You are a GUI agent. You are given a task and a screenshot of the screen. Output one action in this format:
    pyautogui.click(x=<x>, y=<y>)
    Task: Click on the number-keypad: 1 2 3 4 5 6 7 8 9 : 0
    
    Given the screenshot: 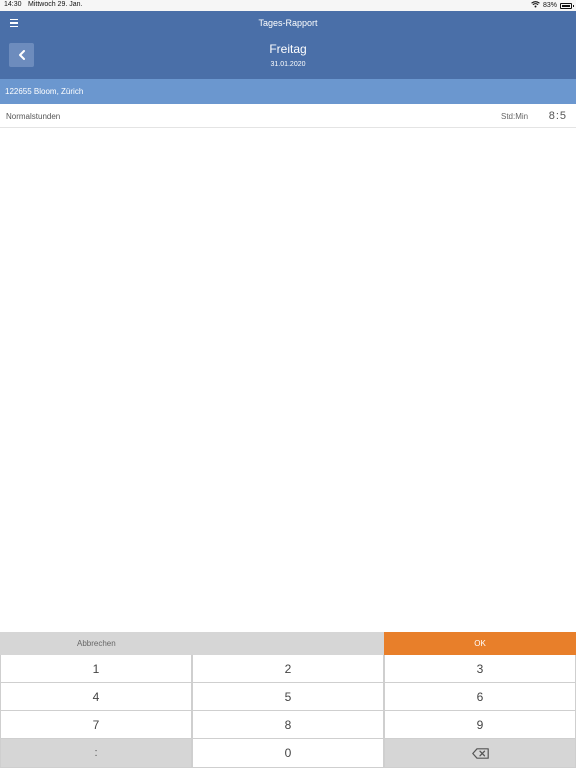 What is the action you would take?
    pyautogui.click(x=288, y=711)
    